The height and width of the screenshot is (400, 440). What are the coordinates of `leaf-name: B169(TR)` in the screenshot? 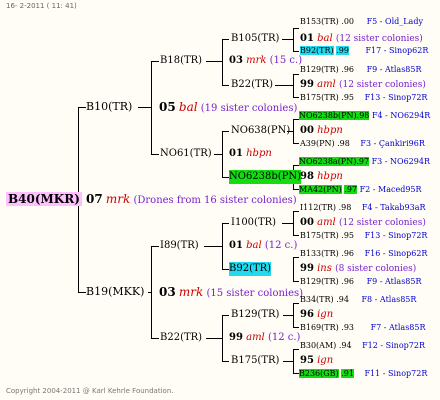 It's located at (319, 327).